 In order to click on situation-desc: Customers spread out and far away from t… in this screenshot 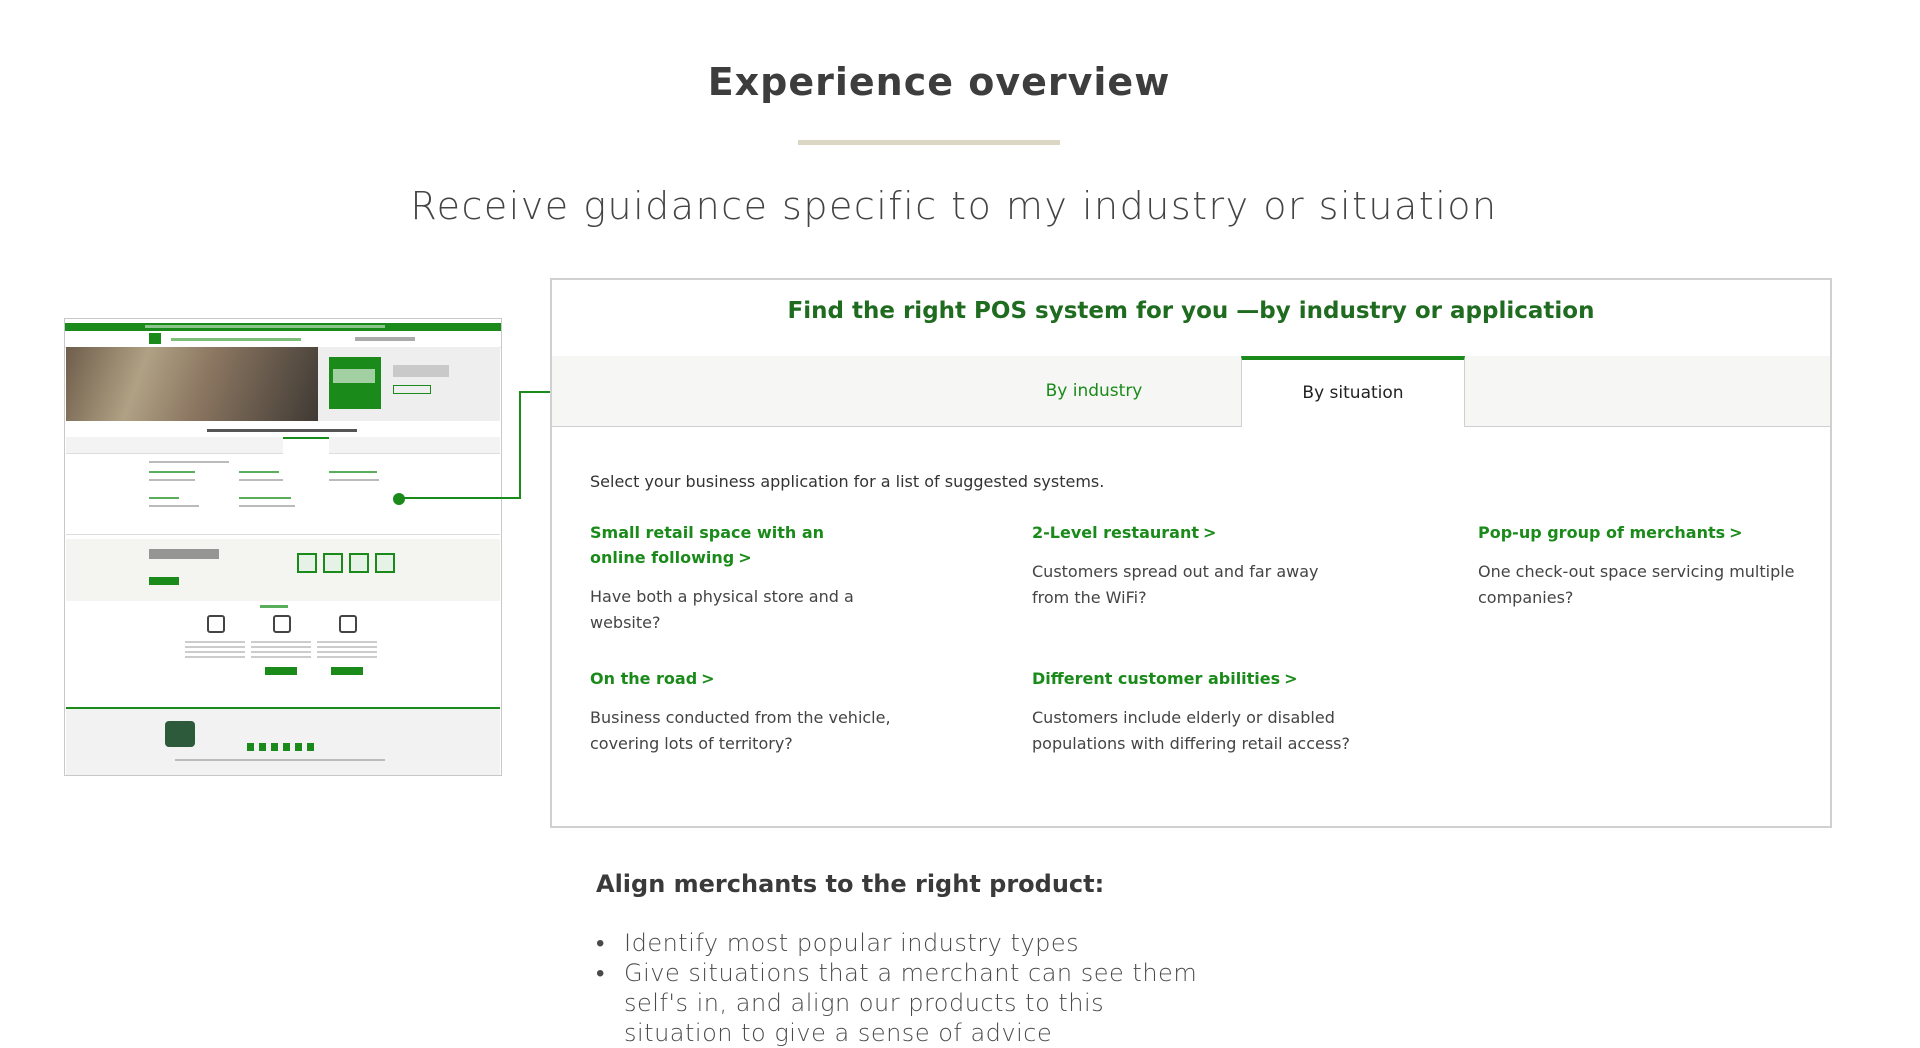, I will do `click(1175, 584)`.